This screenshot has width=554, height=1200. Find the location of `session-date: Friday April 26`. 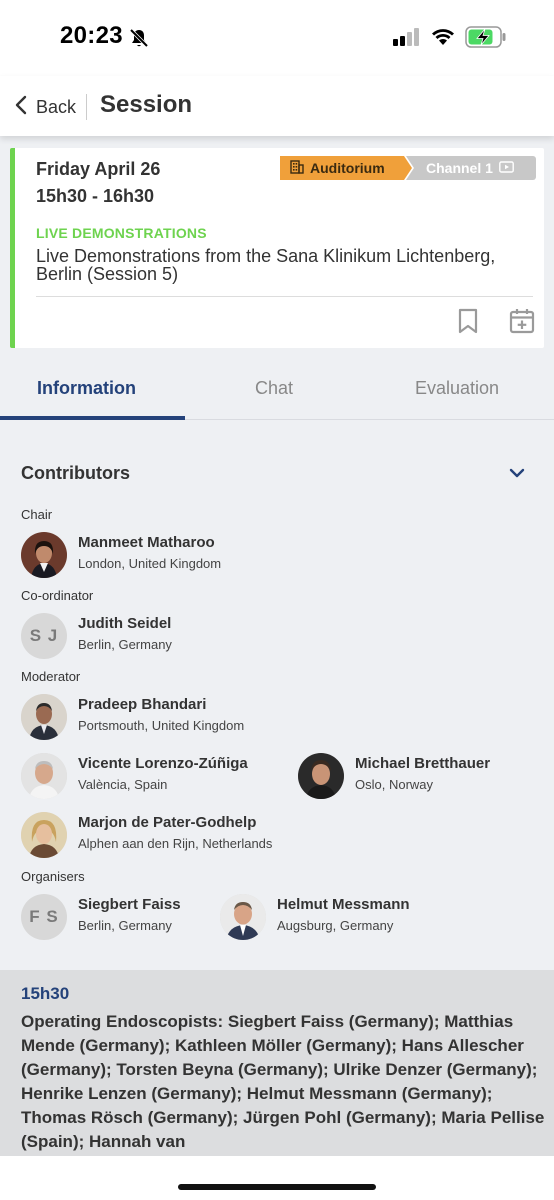

session-date: Friday April 26 is located at coordinates (98, 169).